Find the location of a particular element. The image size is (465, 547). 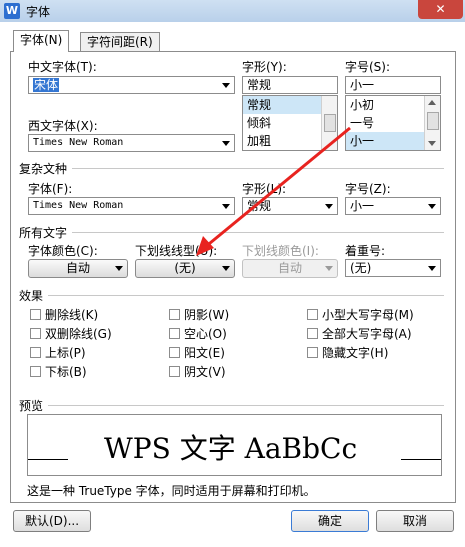

baseline-left is located at coordinates (48, 459).